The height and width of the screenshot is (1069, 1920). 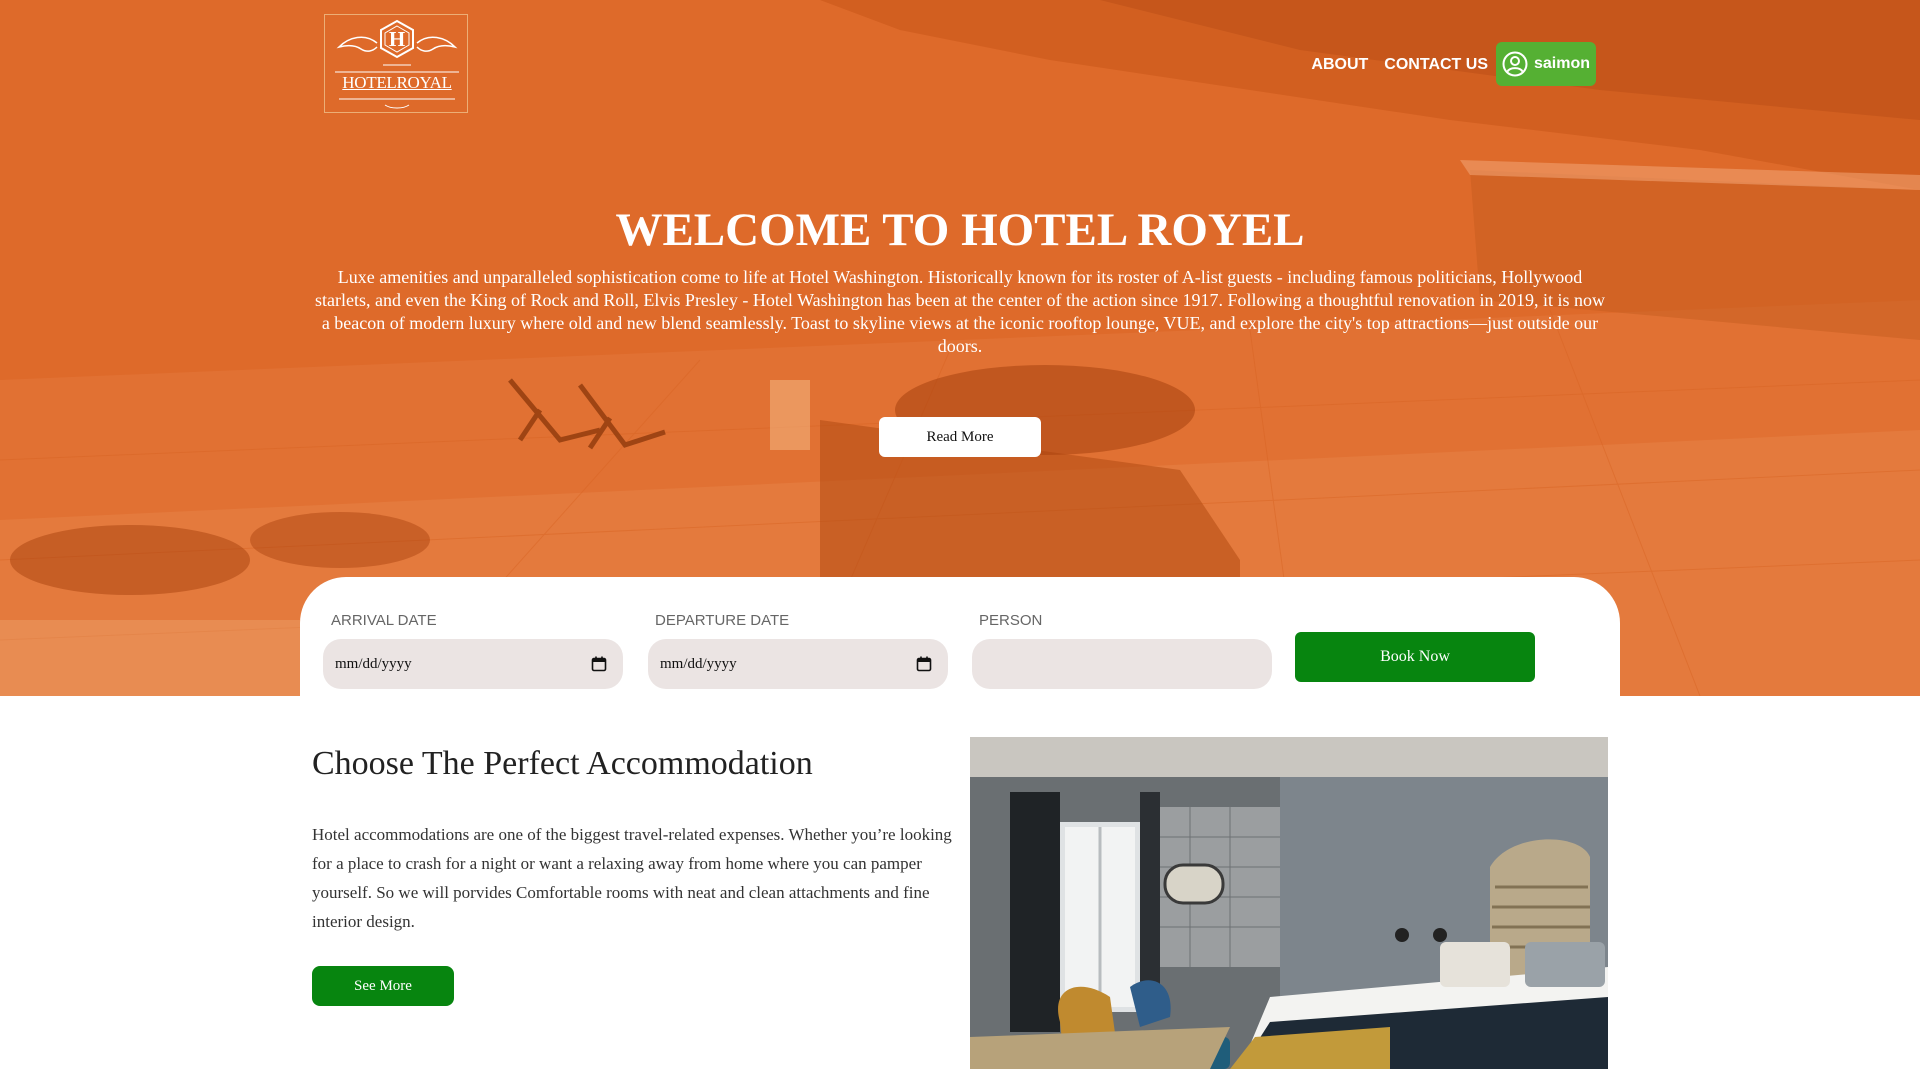 I want to click on top-nav: ABOUT CONTACT US saimon, so click(x=1453, y=64).